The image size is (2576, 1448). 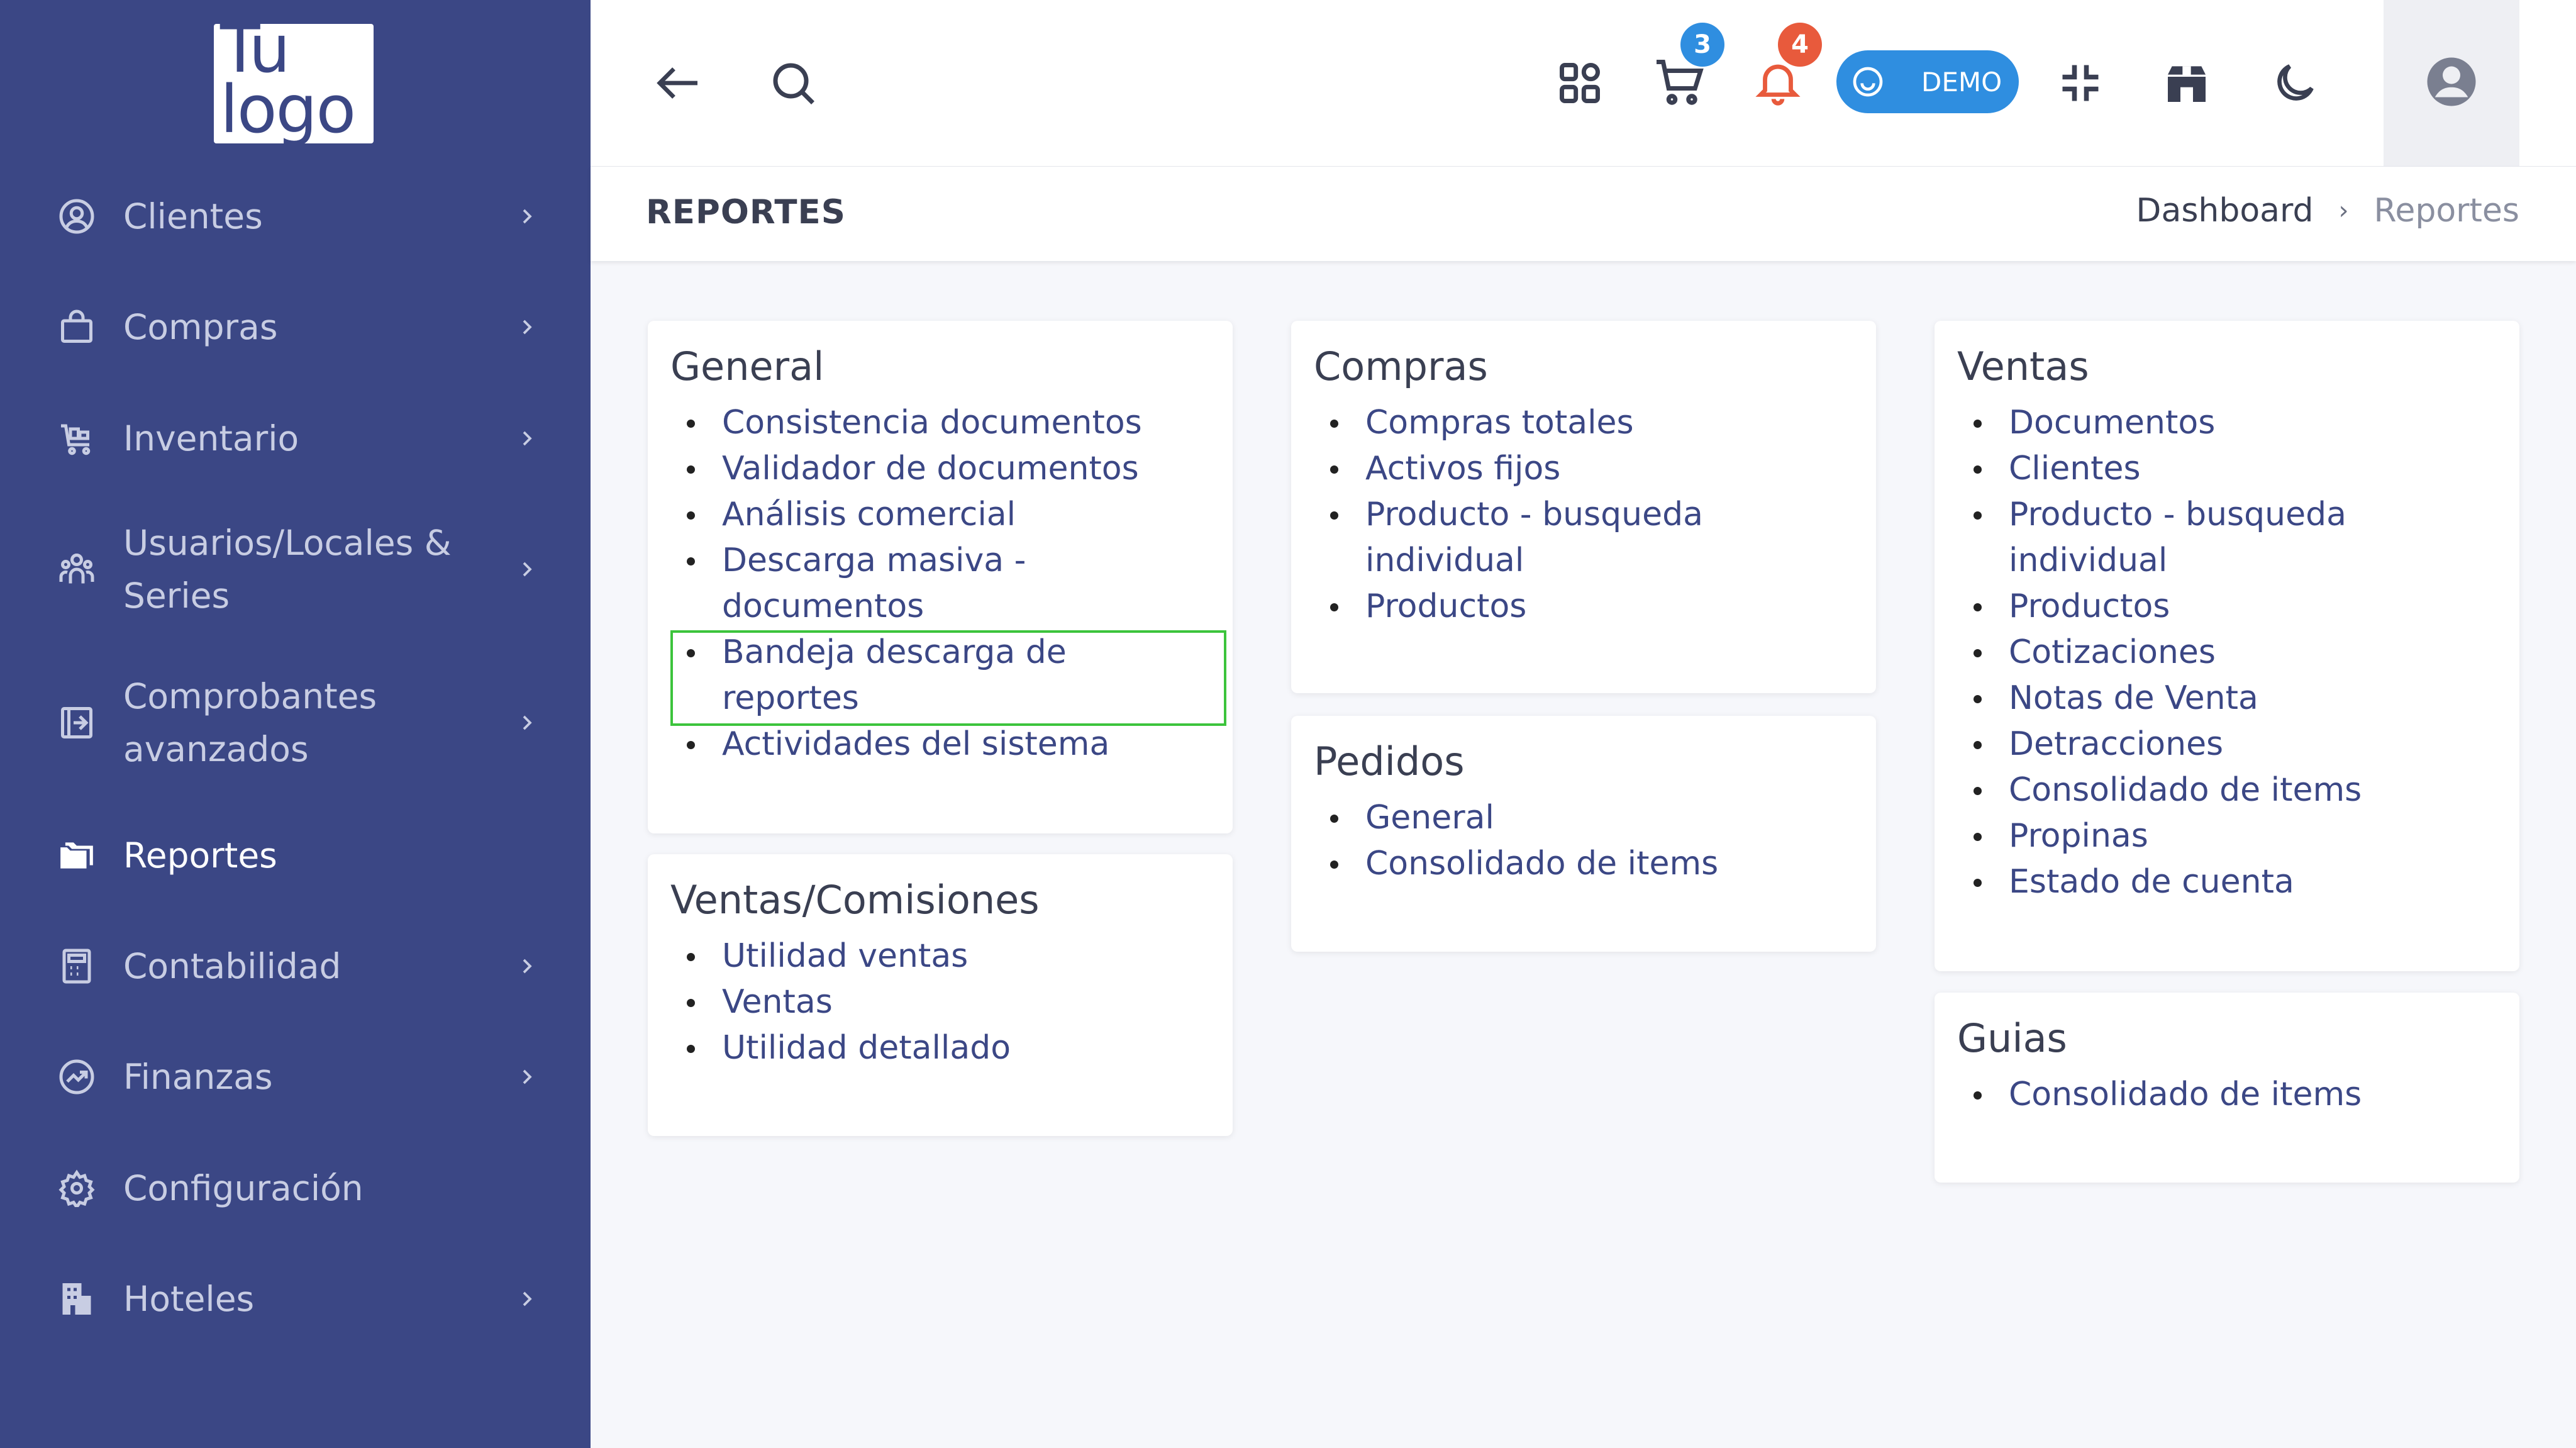 I want to click on notifications-count-badge: 4, so click(x=1800, y=45).